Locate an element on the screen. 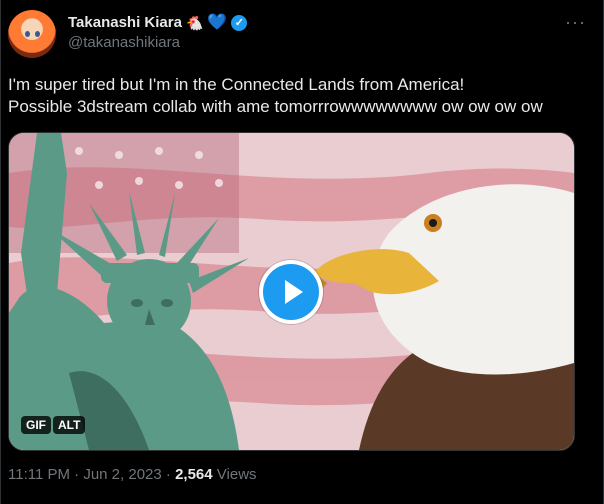 This screenshot has height=504, width=604. play-icon is located at coordinates (291, 292).